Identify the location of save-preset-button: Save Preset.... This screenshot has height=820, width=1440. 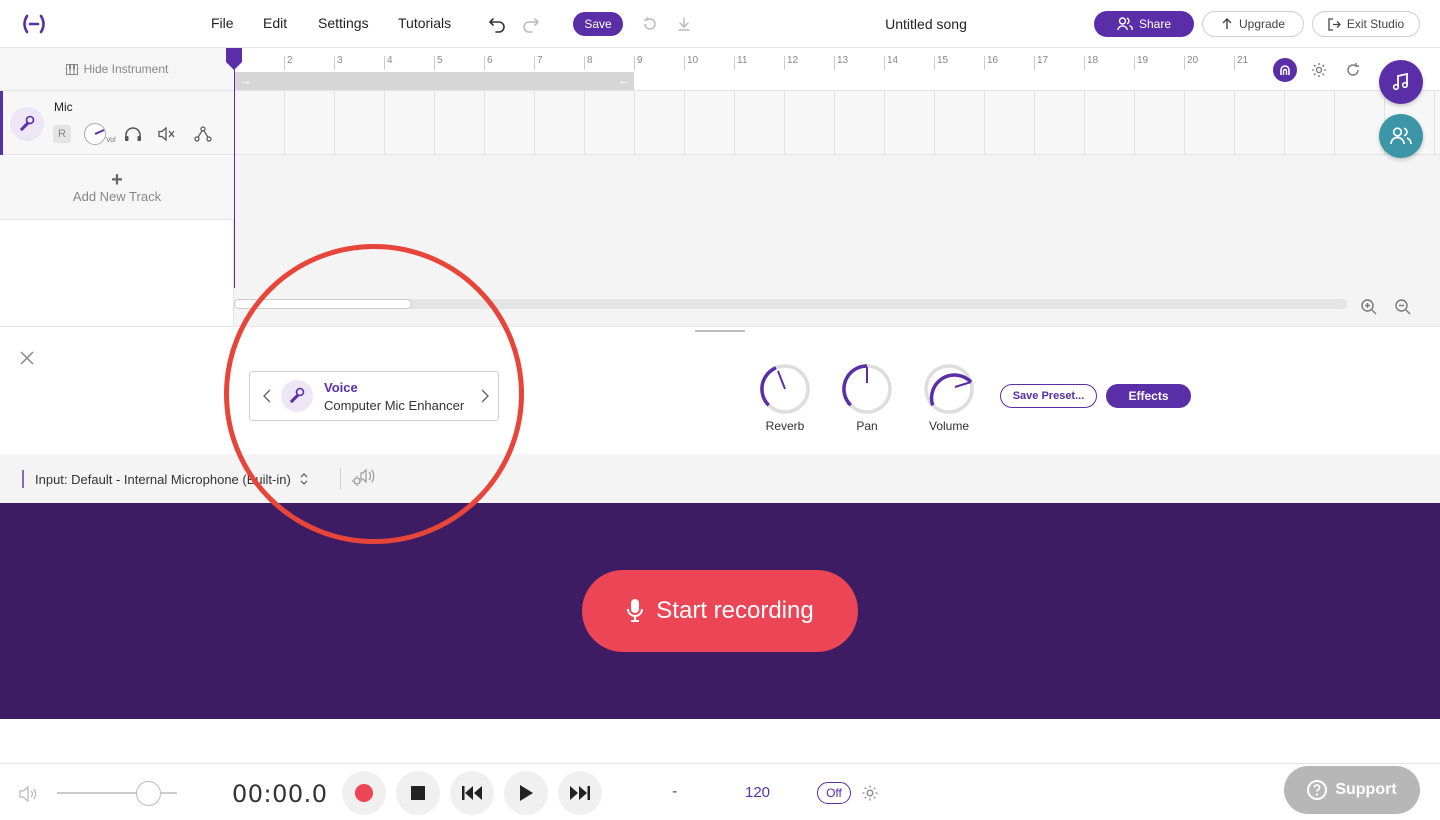
(1048, 396).